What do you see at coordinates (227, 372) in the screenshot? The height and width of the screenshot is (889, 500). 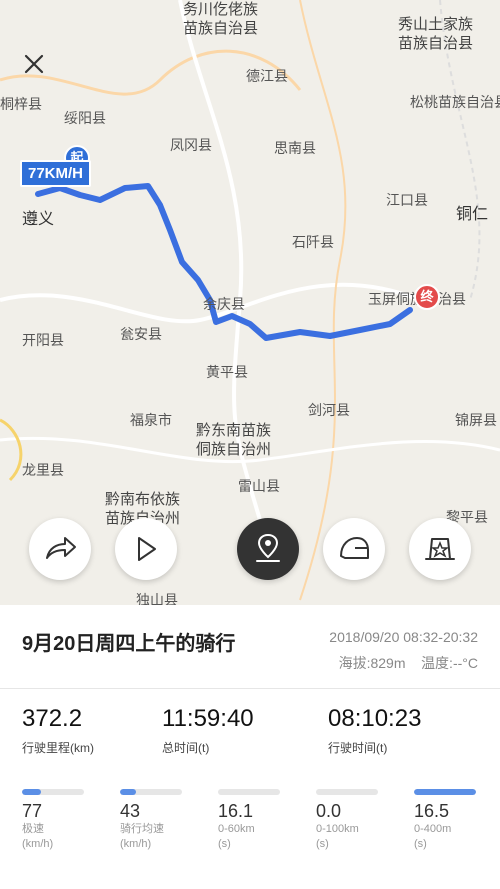 I see `map-label: 黄平县` at bounding box center [227, 372].